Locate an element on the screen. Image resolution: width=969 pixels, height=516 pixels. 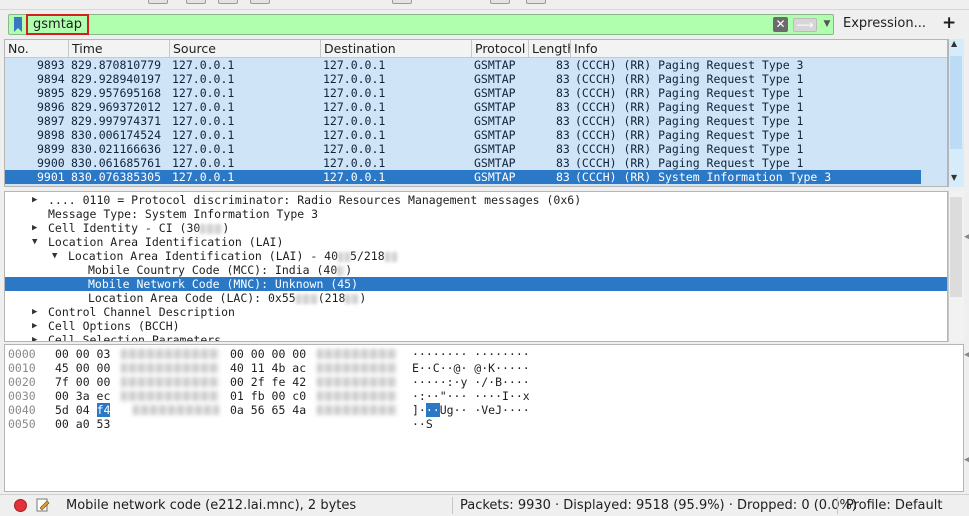
display-filter-input: gsmtap ✕ ⟶ ▼ is located at coordinates (421, 24).